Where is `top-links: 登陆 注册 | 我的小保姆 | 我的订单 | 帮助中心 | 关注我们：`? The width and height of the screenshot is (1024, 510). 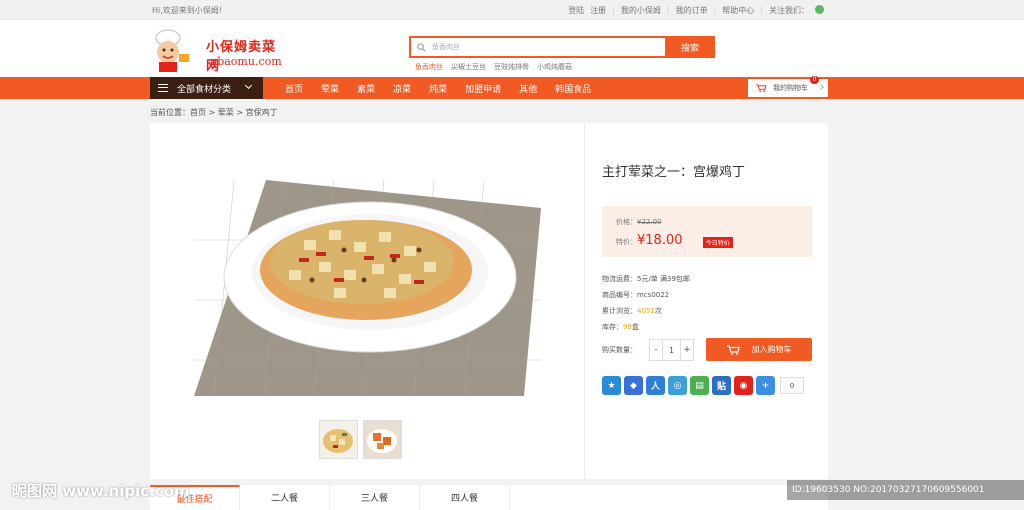 top-links: 登陆 注册 | 我的小保姆 | 我的订单 | 帮助中心 | 关注我们： is located at coordinates (696, 10).